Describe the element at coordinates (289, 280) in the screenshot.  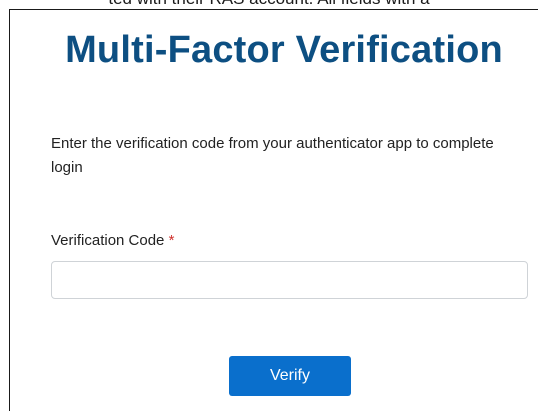
I see `verification-code-input` at that location.